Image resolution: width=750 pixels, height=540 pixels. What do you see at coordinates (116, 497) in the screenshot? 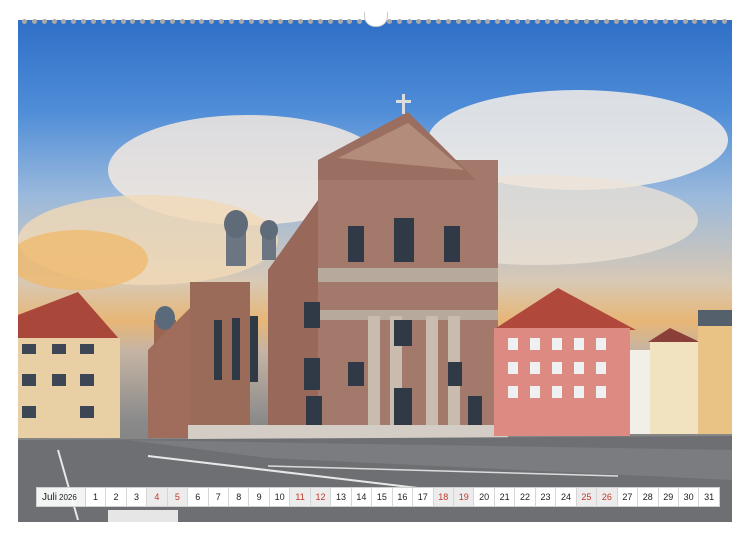
I see `day-cell: 2` at bounding box center [116, 497].